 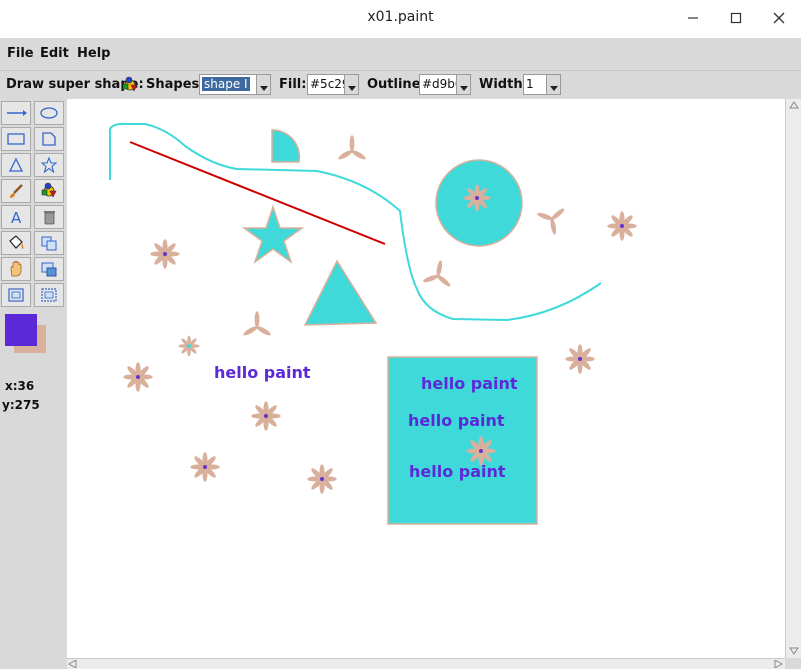 What do you see at coordinates (793, 378) in the screenshot?
I see `vertical-scrollbar` at bounding box center [793, 378].